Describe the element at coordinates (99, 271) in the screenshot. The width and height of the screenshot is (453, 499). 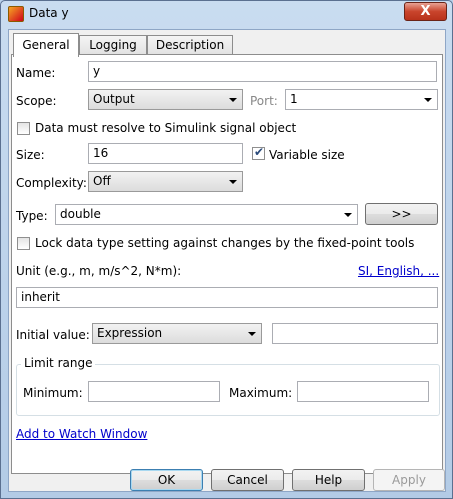
I see `unit-label: Unit (e.g., m, m/s^2, N*m):` at that location.